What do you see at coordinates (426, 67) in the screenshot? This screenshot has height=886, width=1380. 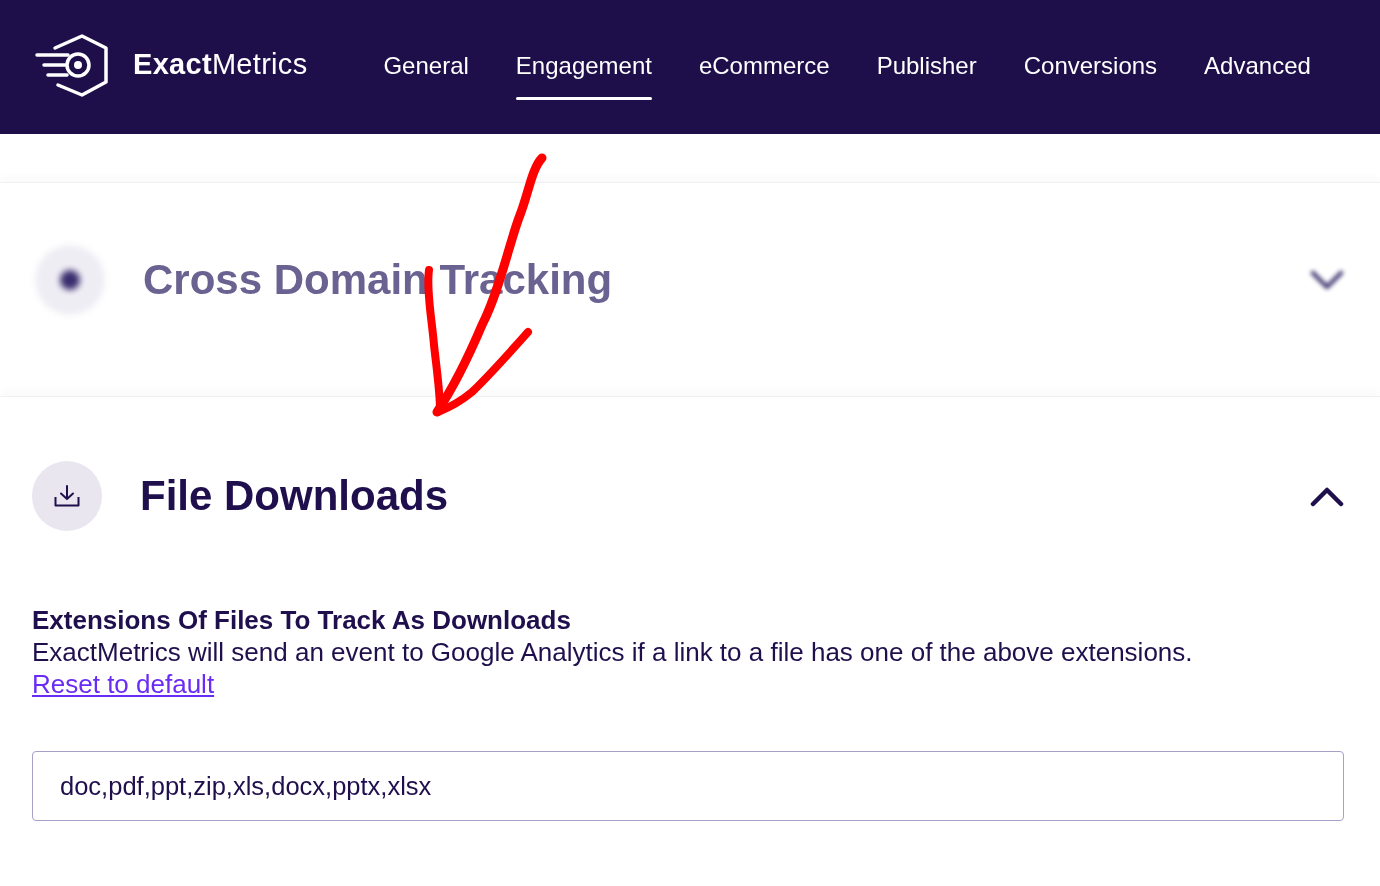 I see `nav-tab: General` at bounding box center [426, 67].